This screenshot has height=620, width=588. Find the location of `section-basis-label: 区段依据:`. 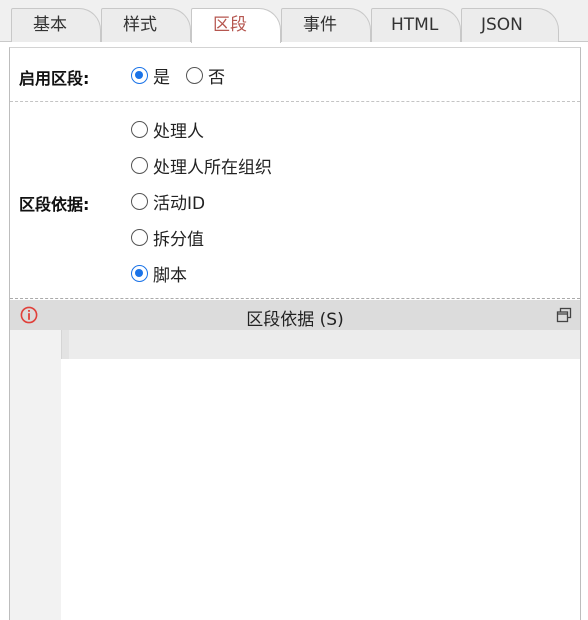

section-basis-label: 区段依据: is located at coordinates (54, 204).